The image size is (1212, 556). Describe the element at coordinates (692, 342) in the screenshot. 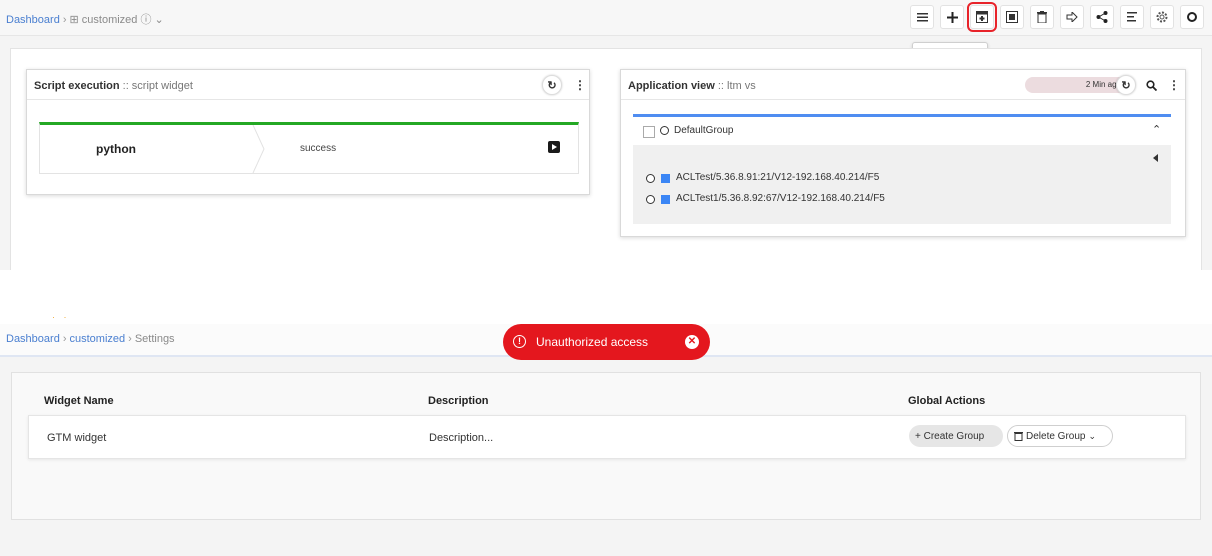

I see `close-icon: ✕` at that location.